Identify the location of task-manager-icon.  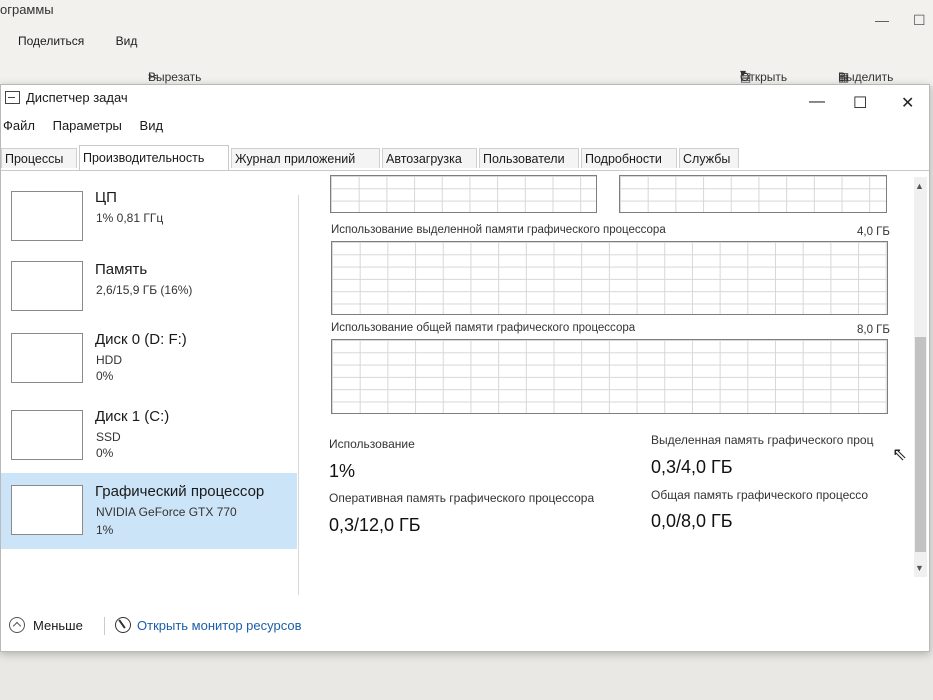
(12, 97).